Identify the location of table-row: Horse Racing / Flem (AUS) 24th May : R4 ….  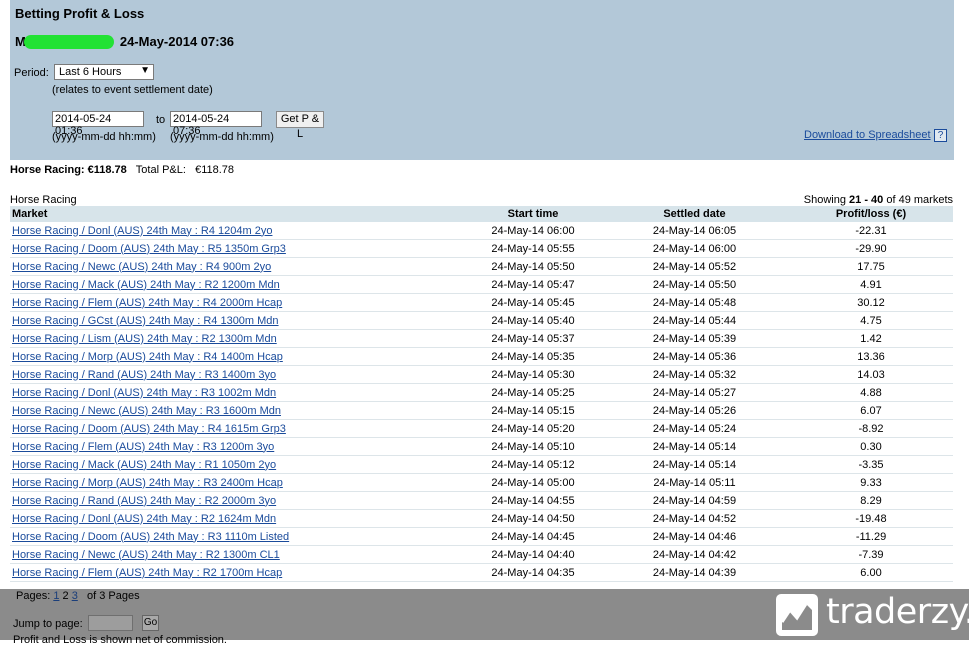
(481, 302).